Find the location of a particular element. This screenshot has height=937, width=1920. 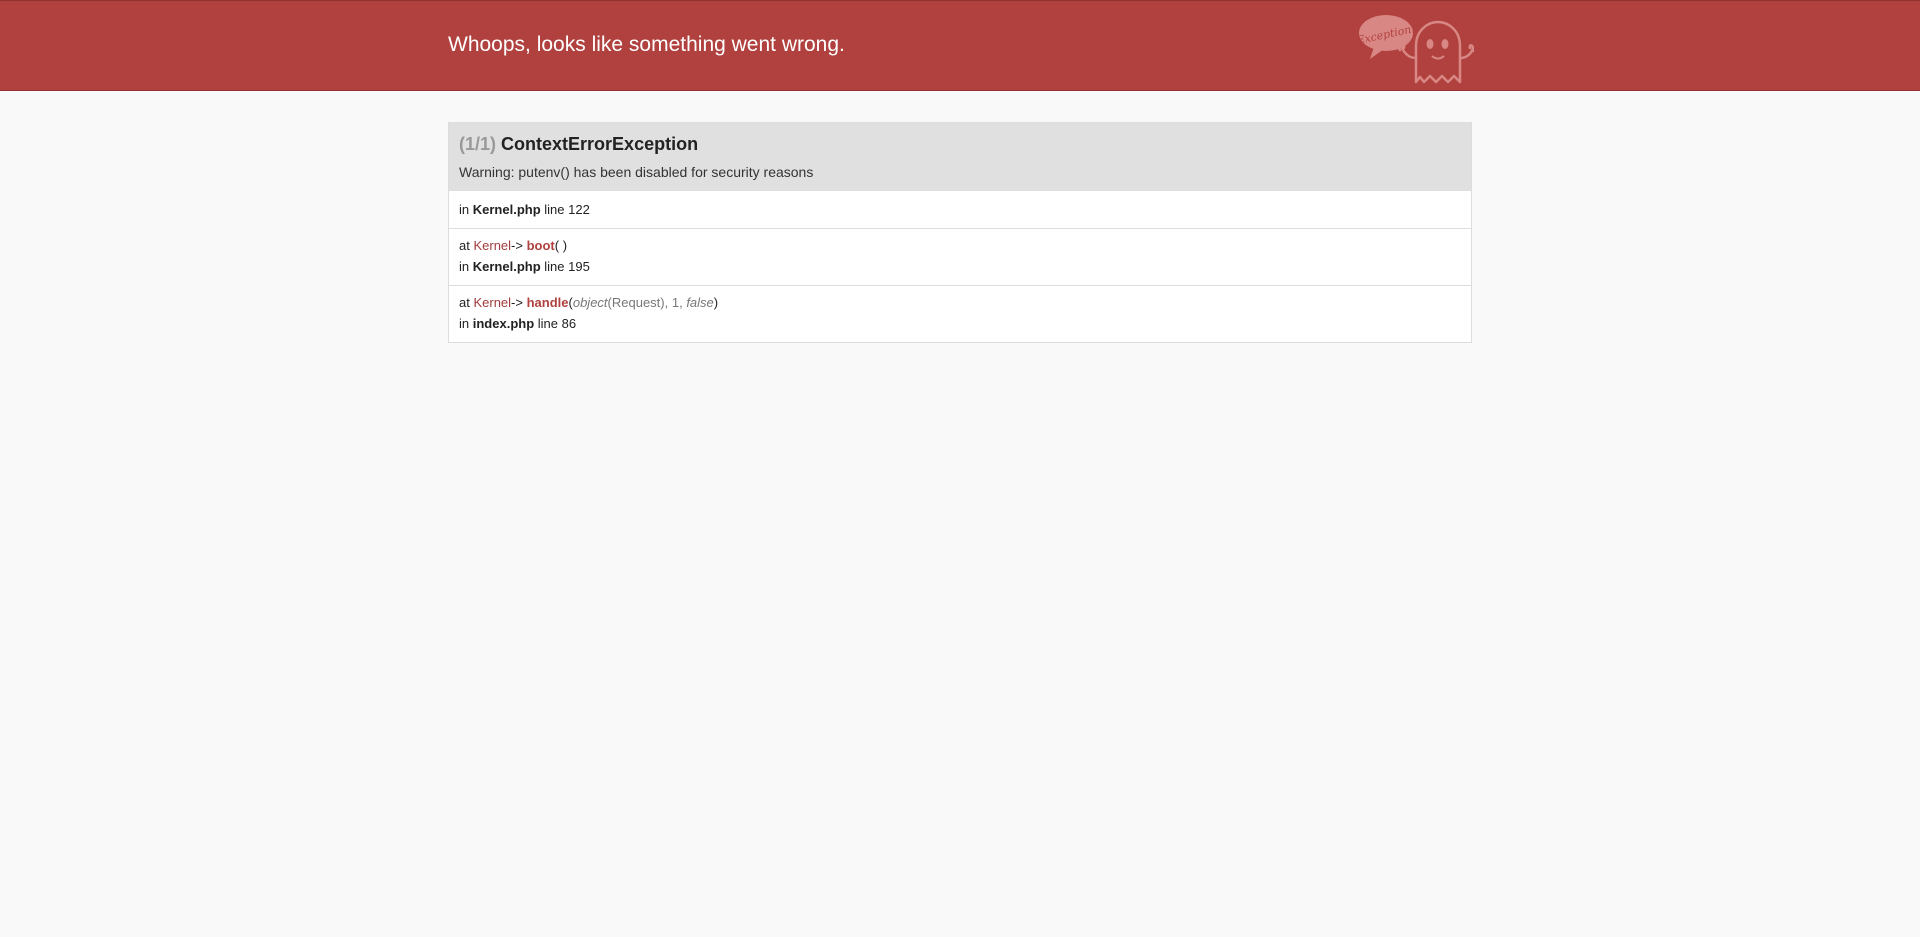

trace-location: in Kernel.php line 122 is located at coordinates (960, 209).